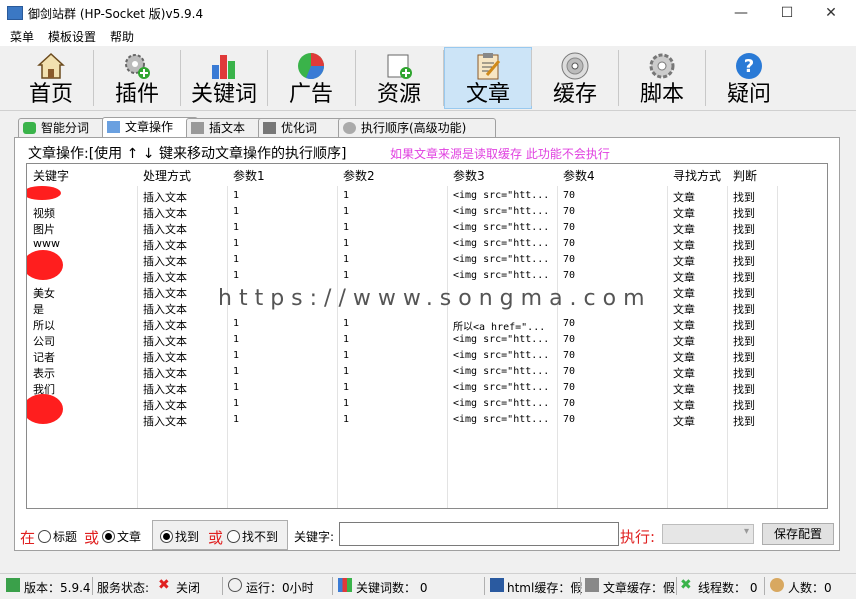 This screenshot has height=599, width=856. What do you see at coordinates (44, 213) in the screenshot?
I see `table-cell: 视频` at bounding box center [44, 213].